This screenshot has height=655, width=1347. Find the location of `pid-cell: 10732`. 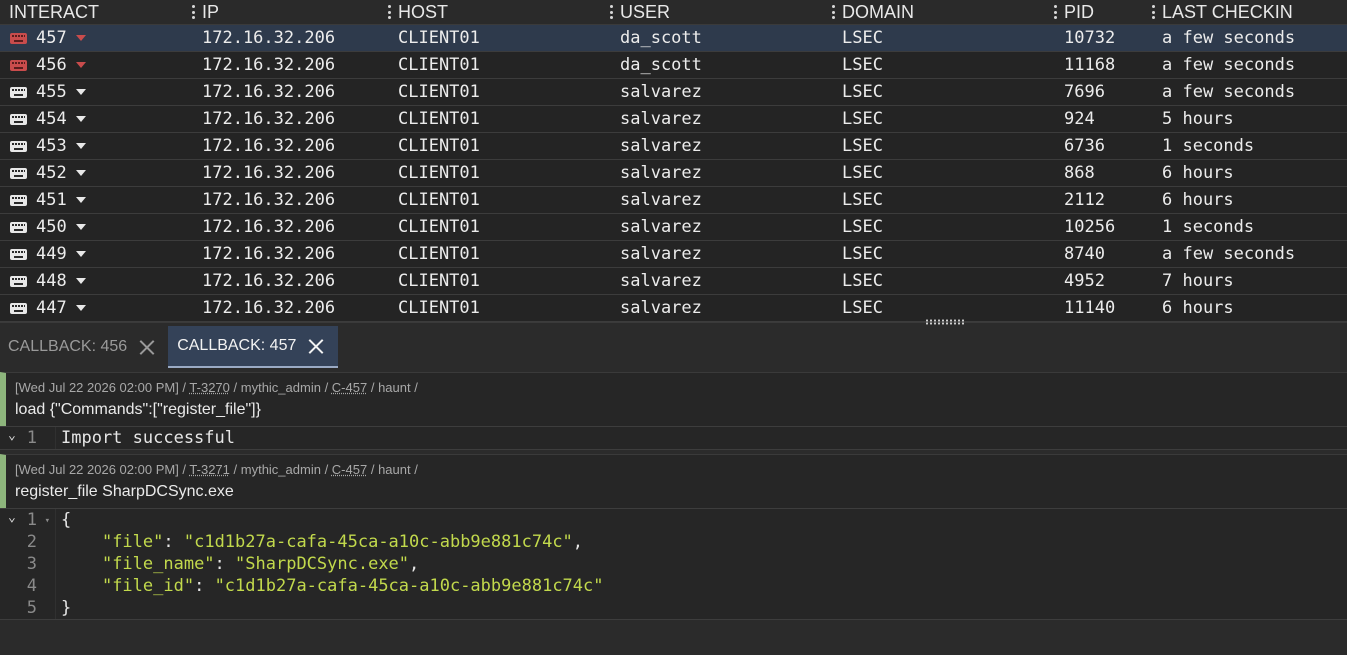

pid-cell: 10732 is located at coordinates (1090, 38).